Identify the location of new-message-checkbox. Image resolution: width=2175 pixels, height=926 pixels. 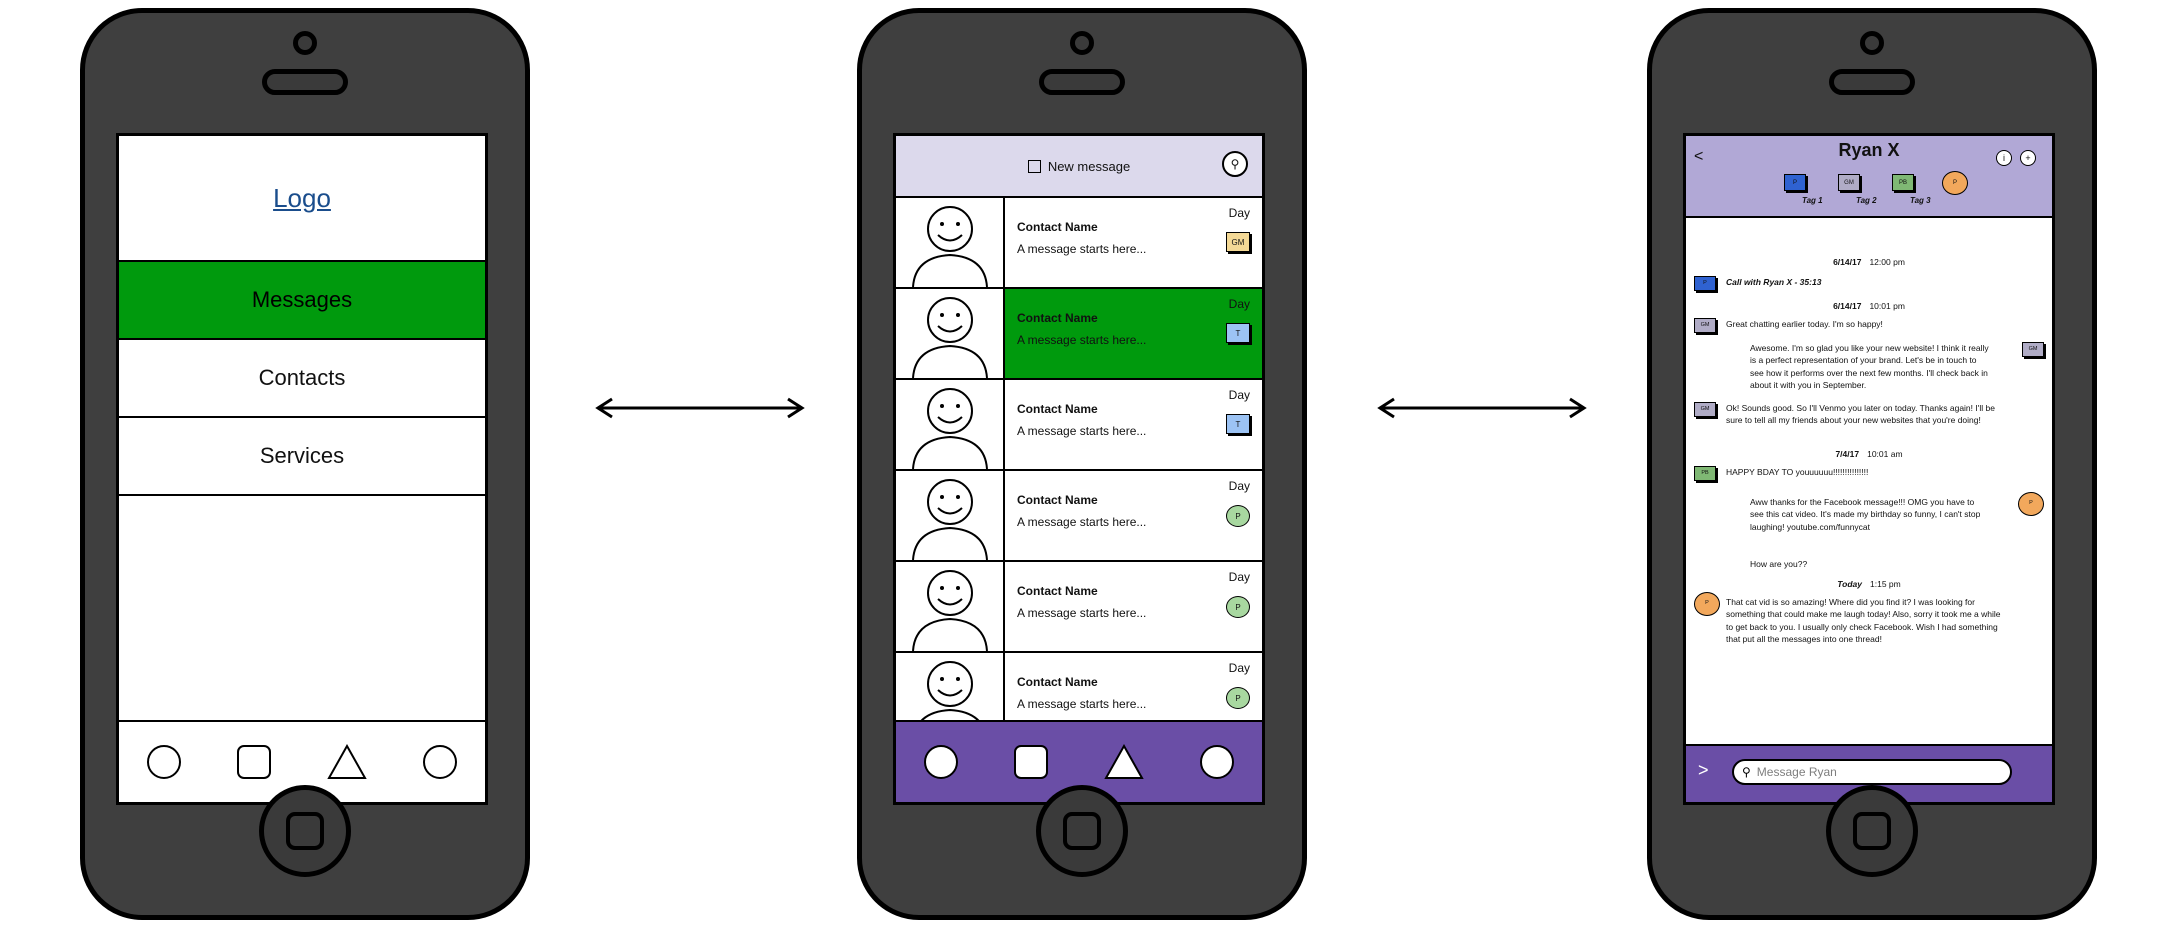
(1034, 166).